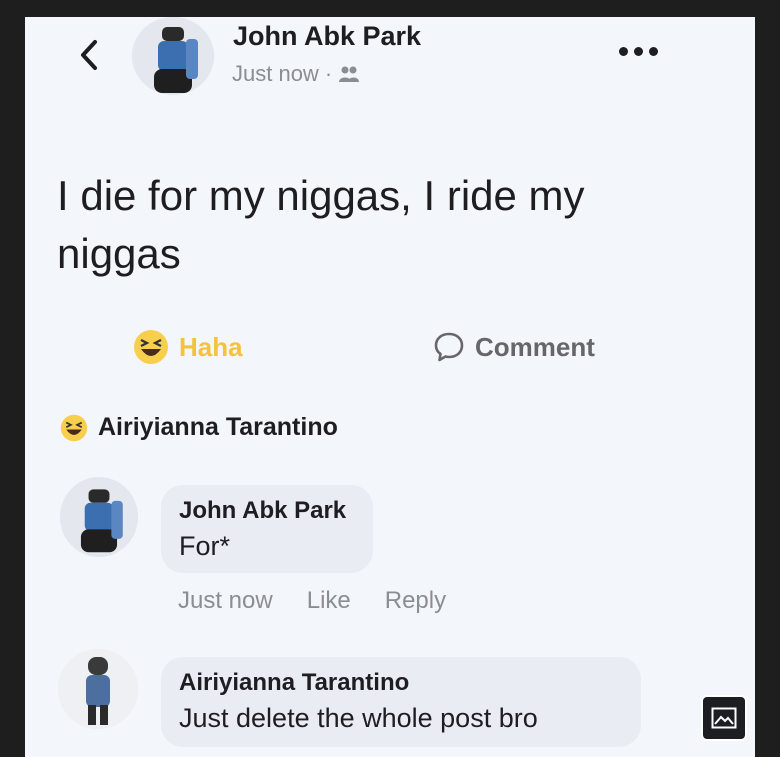 The width and height of the screenshot is (780, 757). What do you see at coordinates (225, 601) in the screenshot?
I see `comment-time: Just now` at bounding box center [225, 601].